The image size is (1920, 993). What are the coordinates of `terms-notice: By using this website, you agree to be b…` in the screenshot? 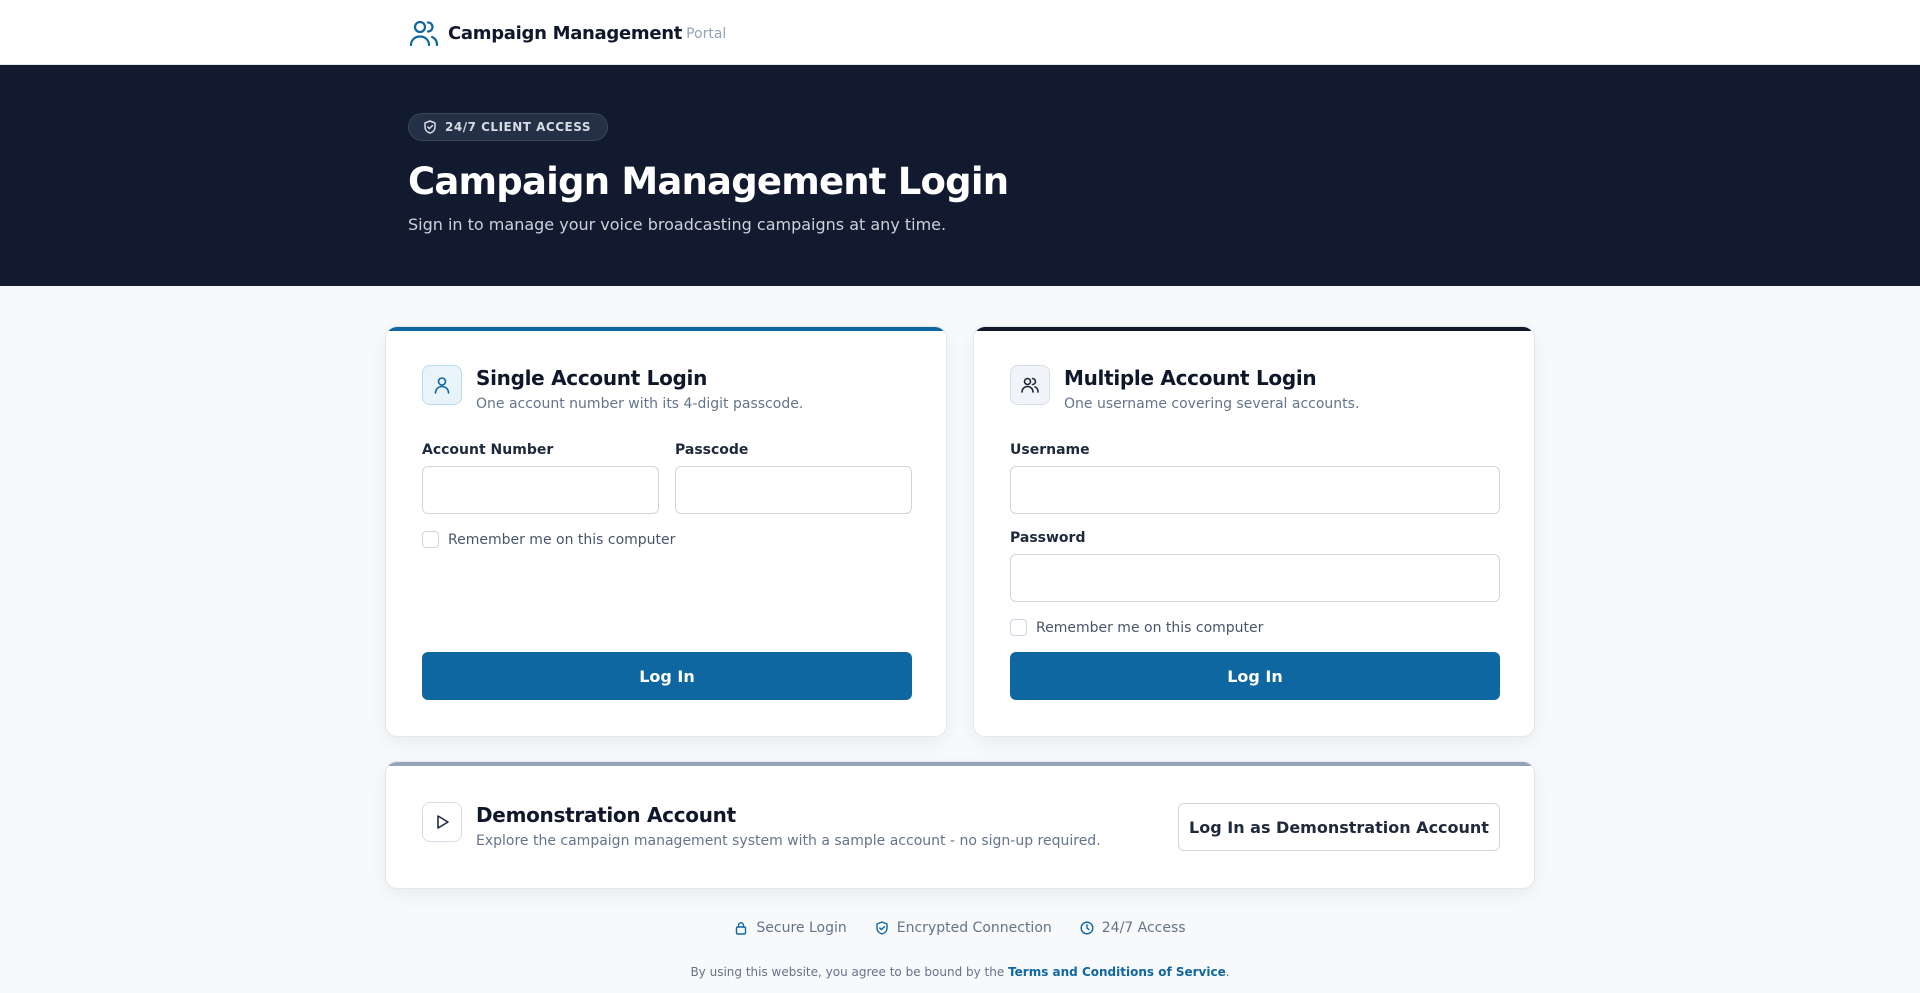 It's located at (960, 972).